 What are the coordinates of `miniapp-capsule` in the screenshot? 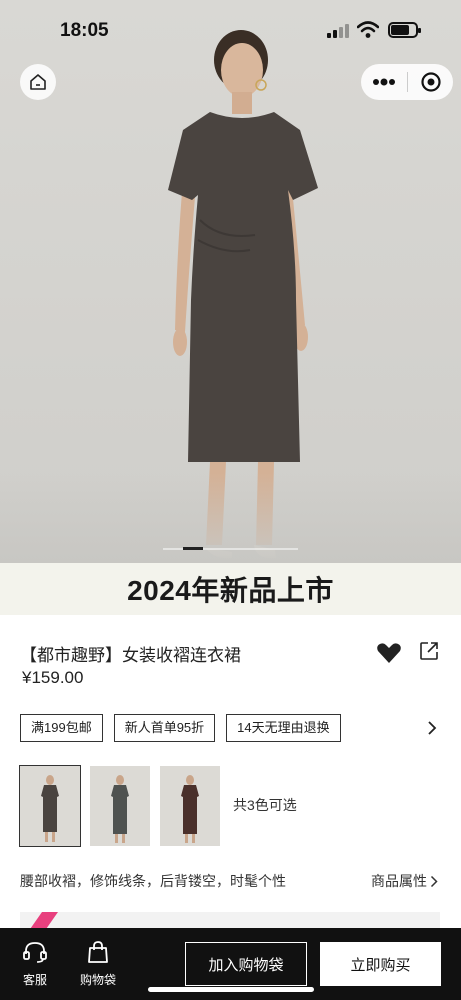 It's located at (407, 82).